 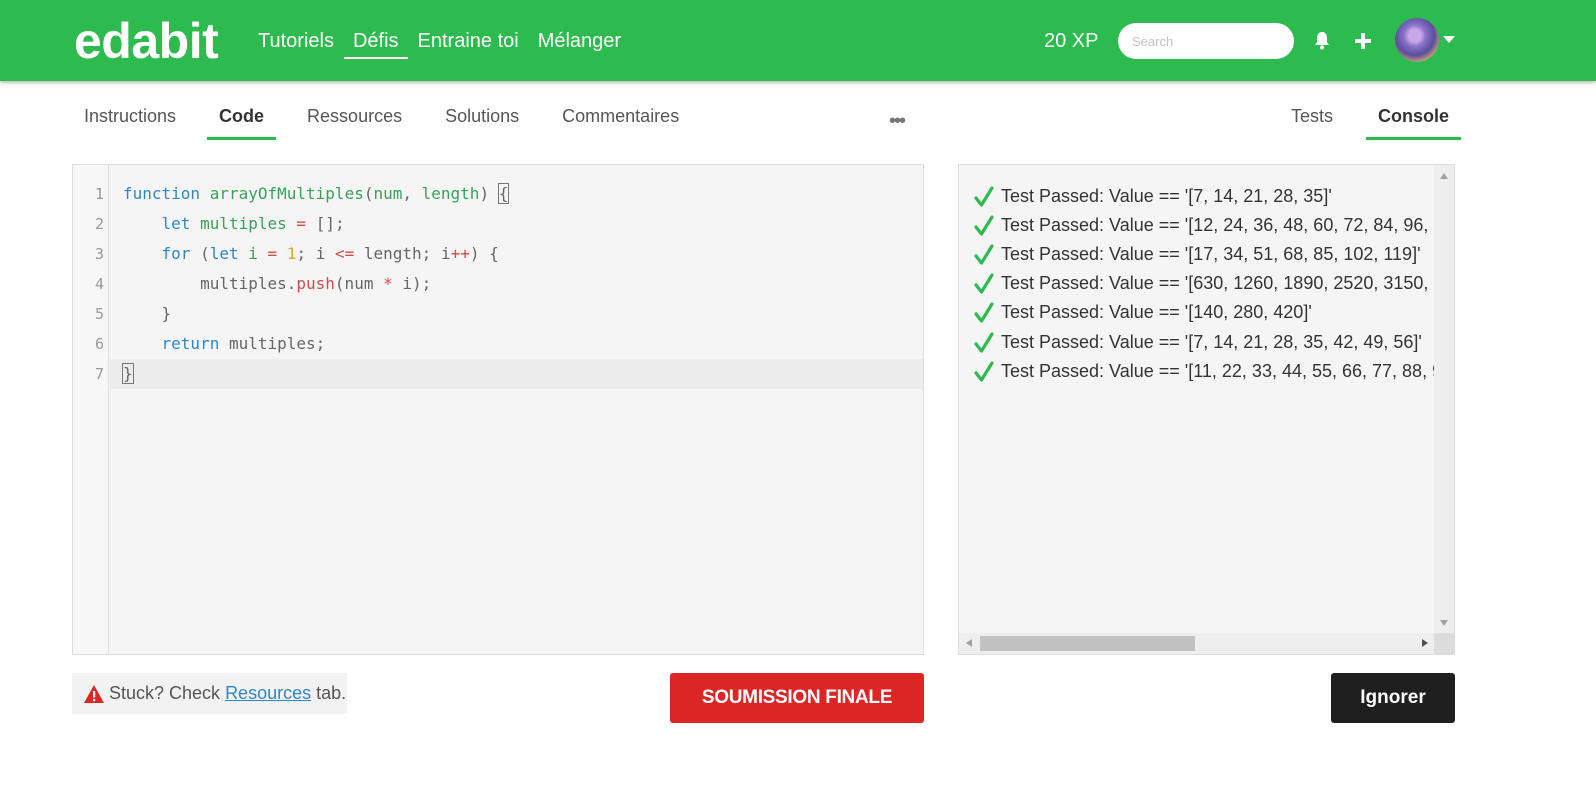 What do you see at coordinates (242, 122) in the screenshot?
I see `tab-code: Code` at bounding box center [242, 122].